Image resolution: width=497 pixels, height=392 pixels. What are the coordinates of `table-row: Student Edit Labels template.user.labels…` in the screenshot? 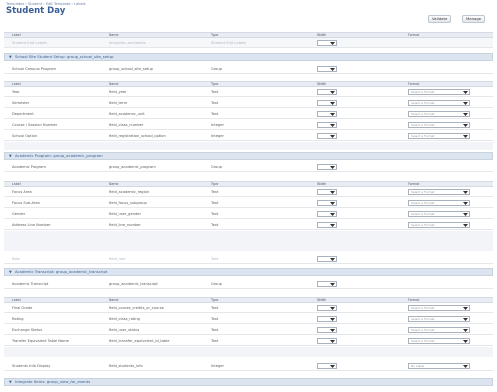 It's located at (248, 43).